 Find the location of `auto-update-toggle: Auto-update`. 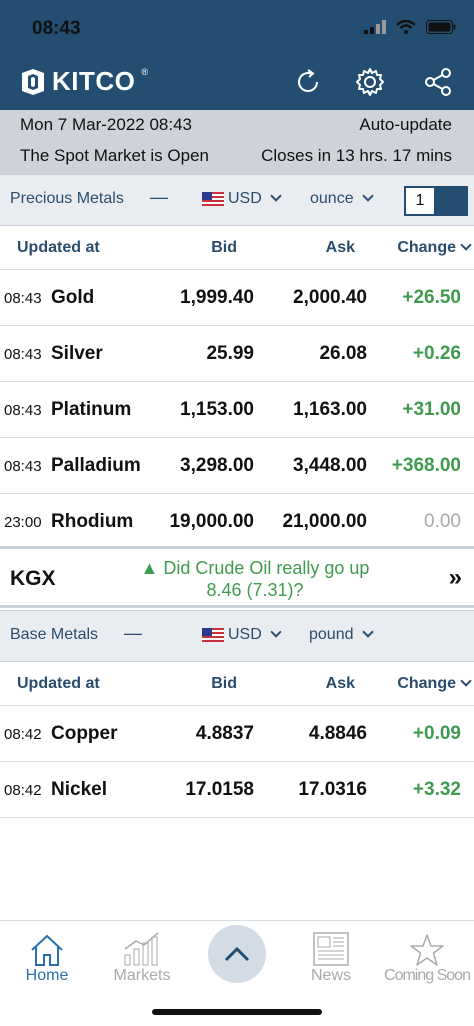

auto-update-toggle: Auto-update is located at coordinates (405, 125).